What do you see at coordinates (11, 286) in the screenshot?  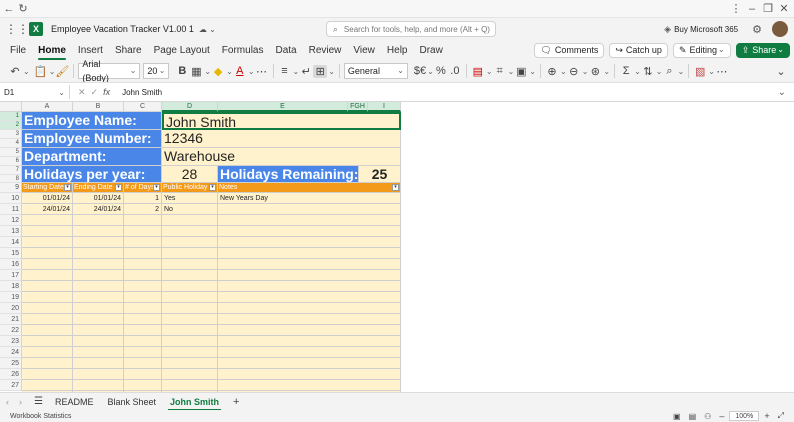 I see `row-header-18: 18` at bounding box center [11, 286].